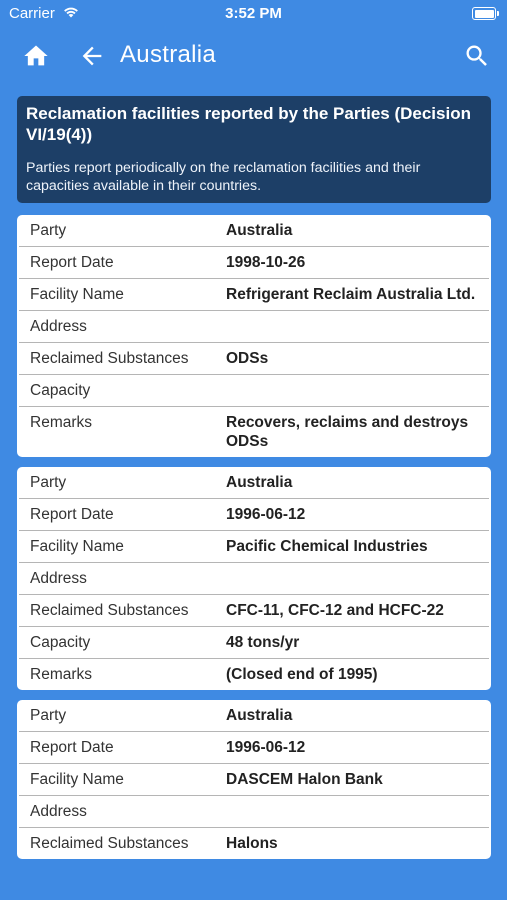 The image size is (507, 900). I want to click on search-icon, so click(477, 56).